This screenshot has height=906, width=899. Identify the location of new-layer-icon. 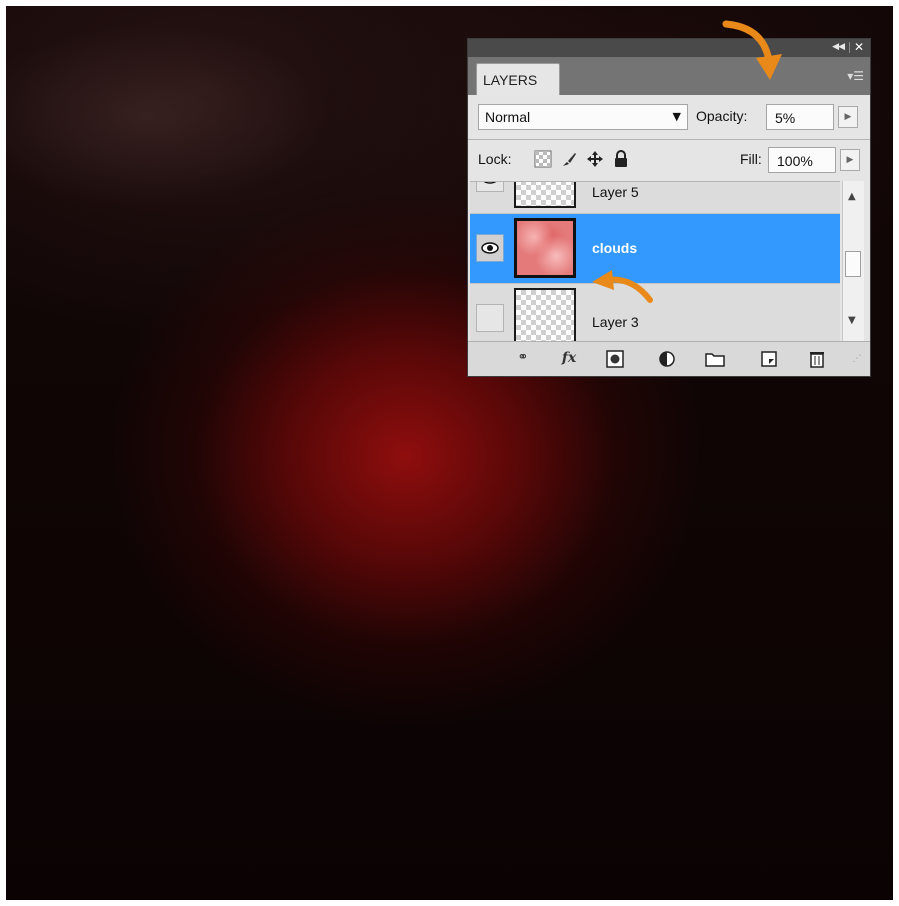
(769, 359).